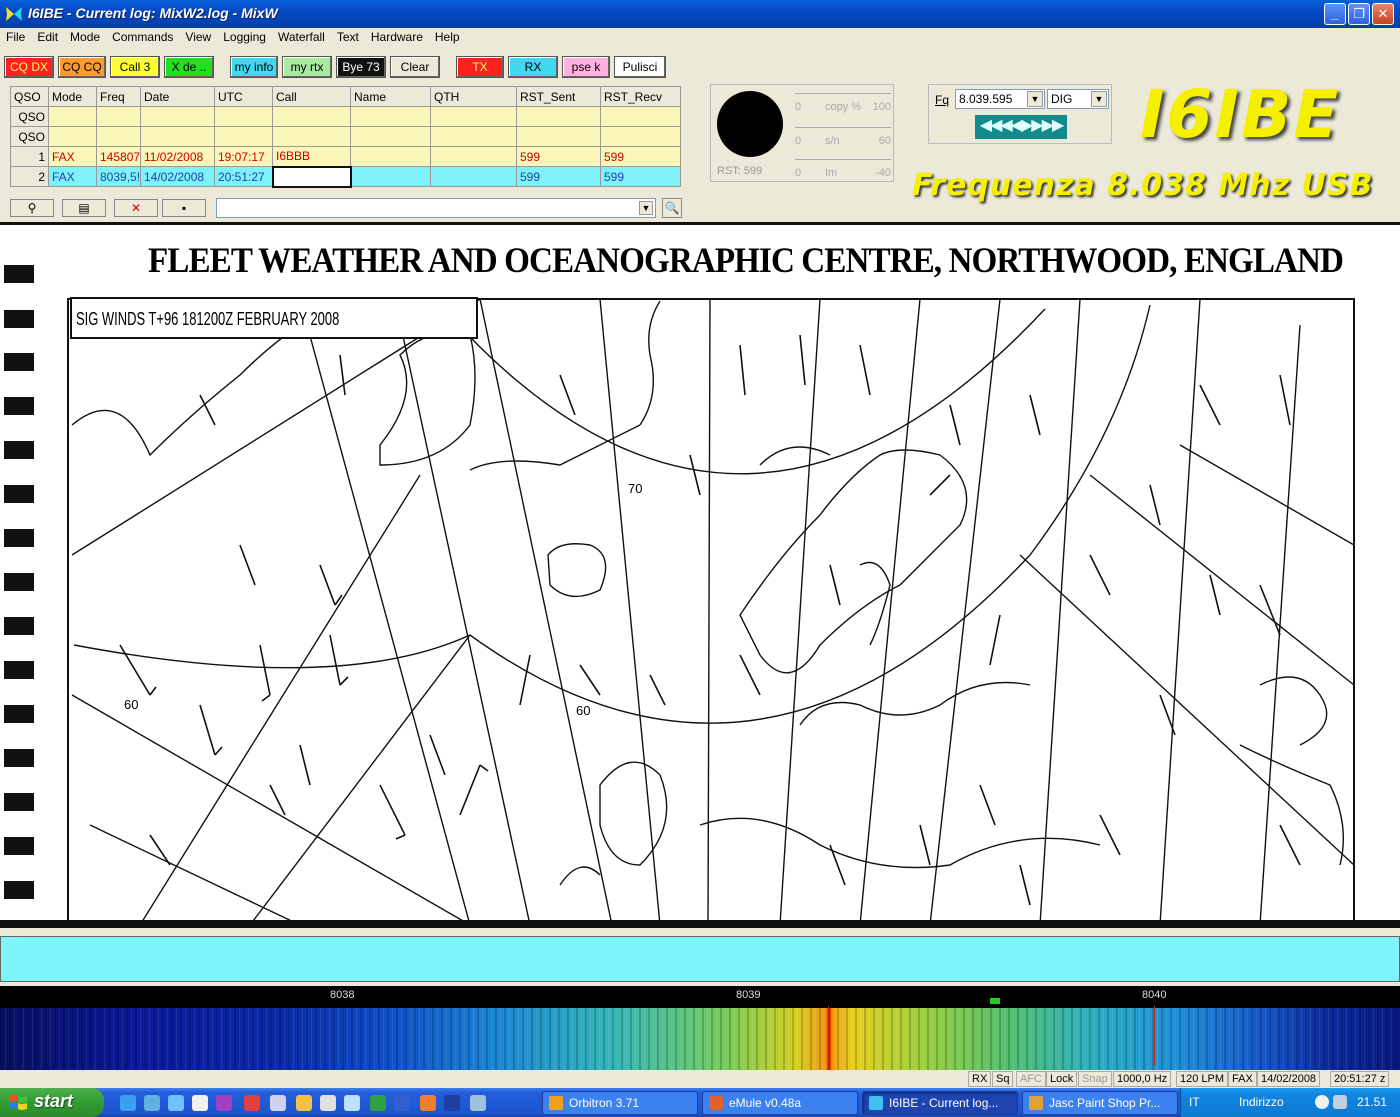 Image resolution: width=1400 pixels, height=1117 pixels. What do you see at coordinates (72, 96) in the screenshot?
I see `col-mode: Mode` at bounding box center [72, 96].